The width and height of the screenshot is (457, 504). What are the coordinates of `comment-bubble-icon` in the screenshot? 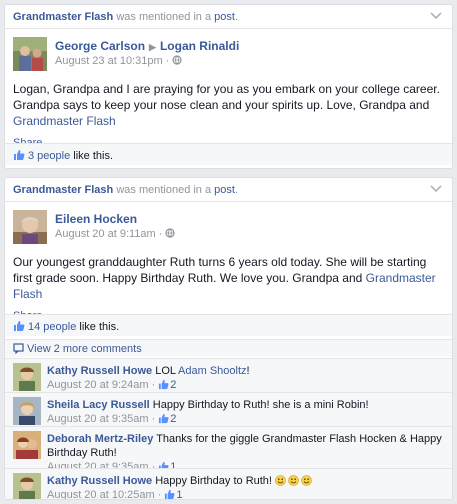 It's located at (18, 350).